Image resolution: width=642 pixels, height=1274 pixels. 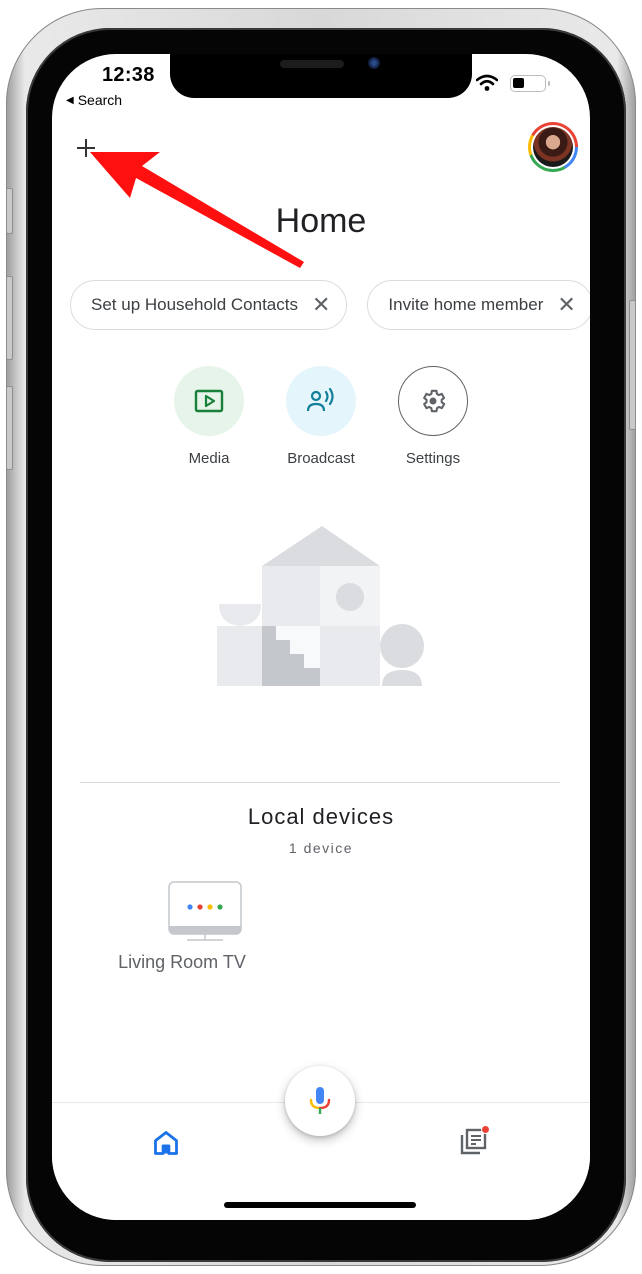 I want to click on device-name: Living Room TV, so click(x=182, y=962).